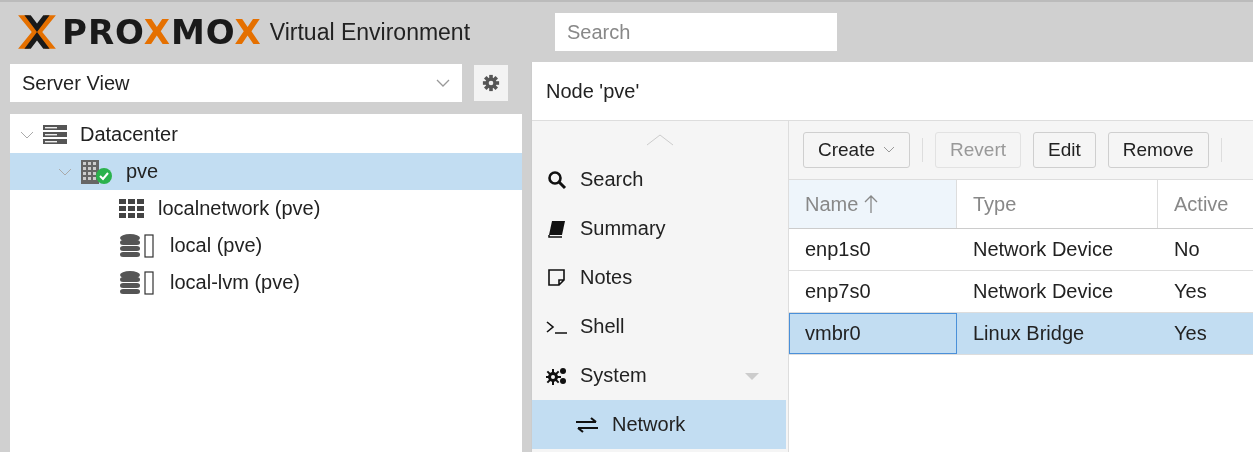  What do you see at coordinates (55, 134) in the screenshot?
I see `server-rack-icon` at bounding box center [55, 134].